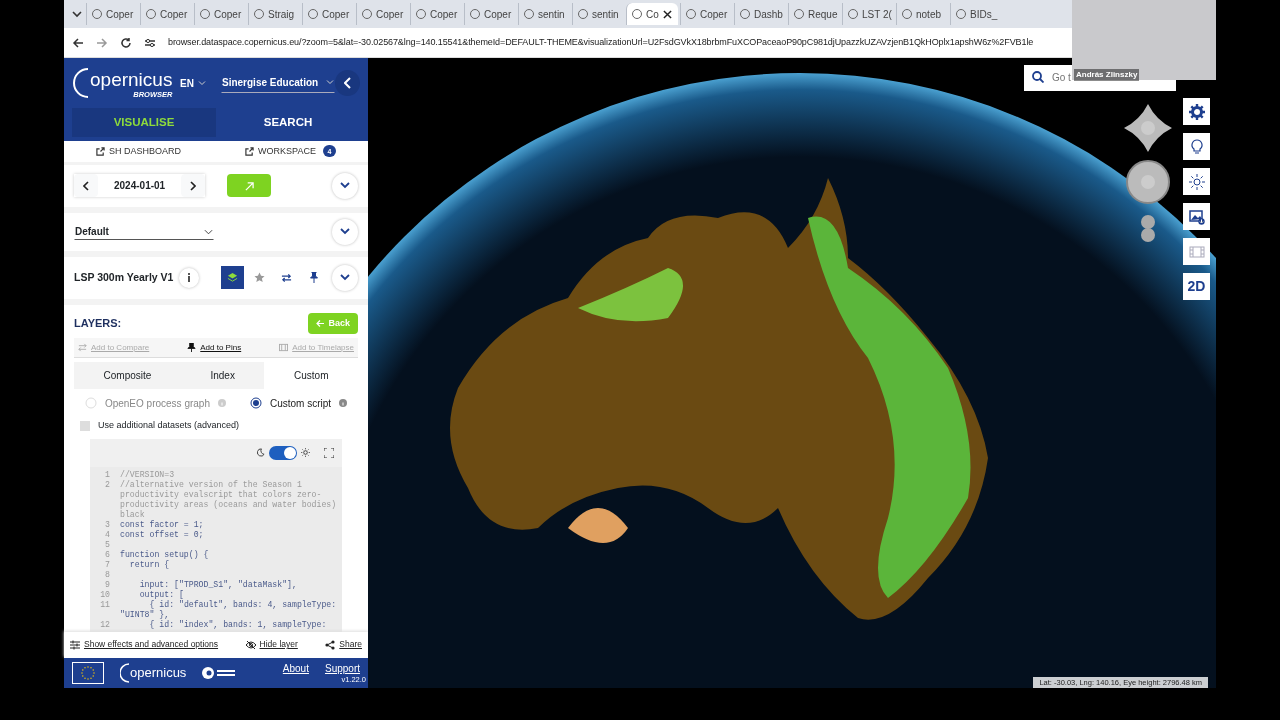  I want to click on light-bulb-icon, so click(1196, 146).